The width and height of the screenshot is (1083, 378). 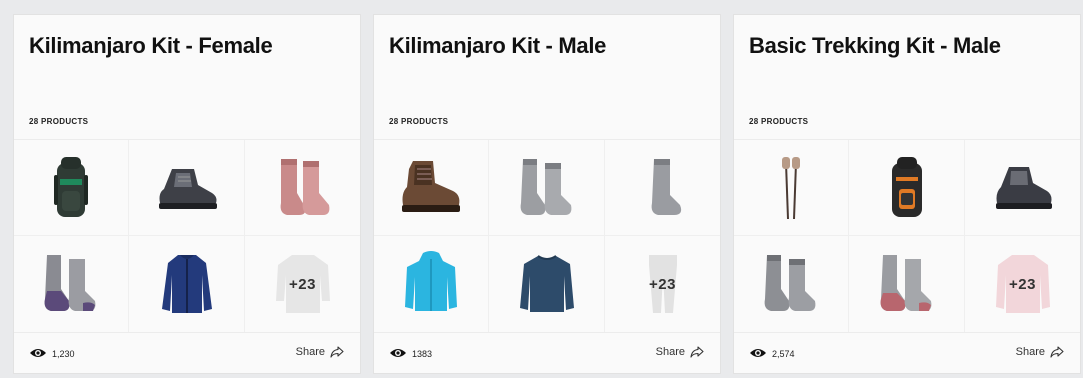 I want to click on views-count: 1,230, so click(x=63, y=354).